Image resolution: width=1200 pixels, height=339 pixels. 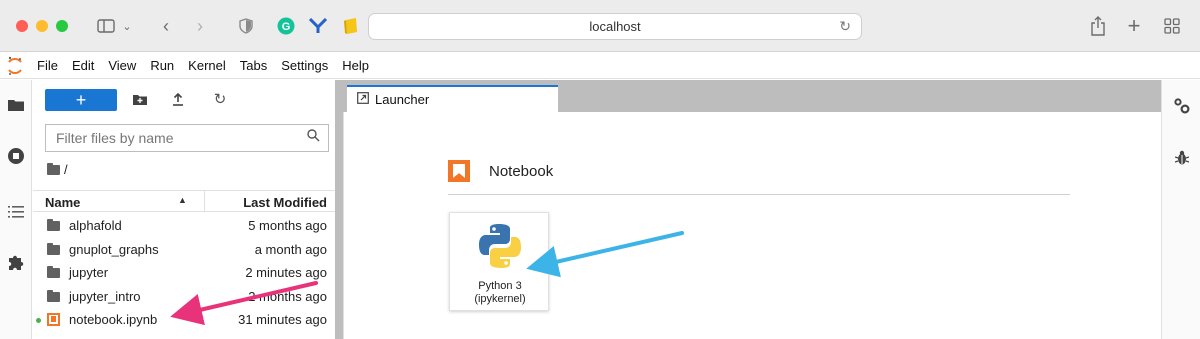 What do you see at coordinates (752, 96) in the screenshot?
I see `tab-bar: Launcher` at bounding box center [752, 96].